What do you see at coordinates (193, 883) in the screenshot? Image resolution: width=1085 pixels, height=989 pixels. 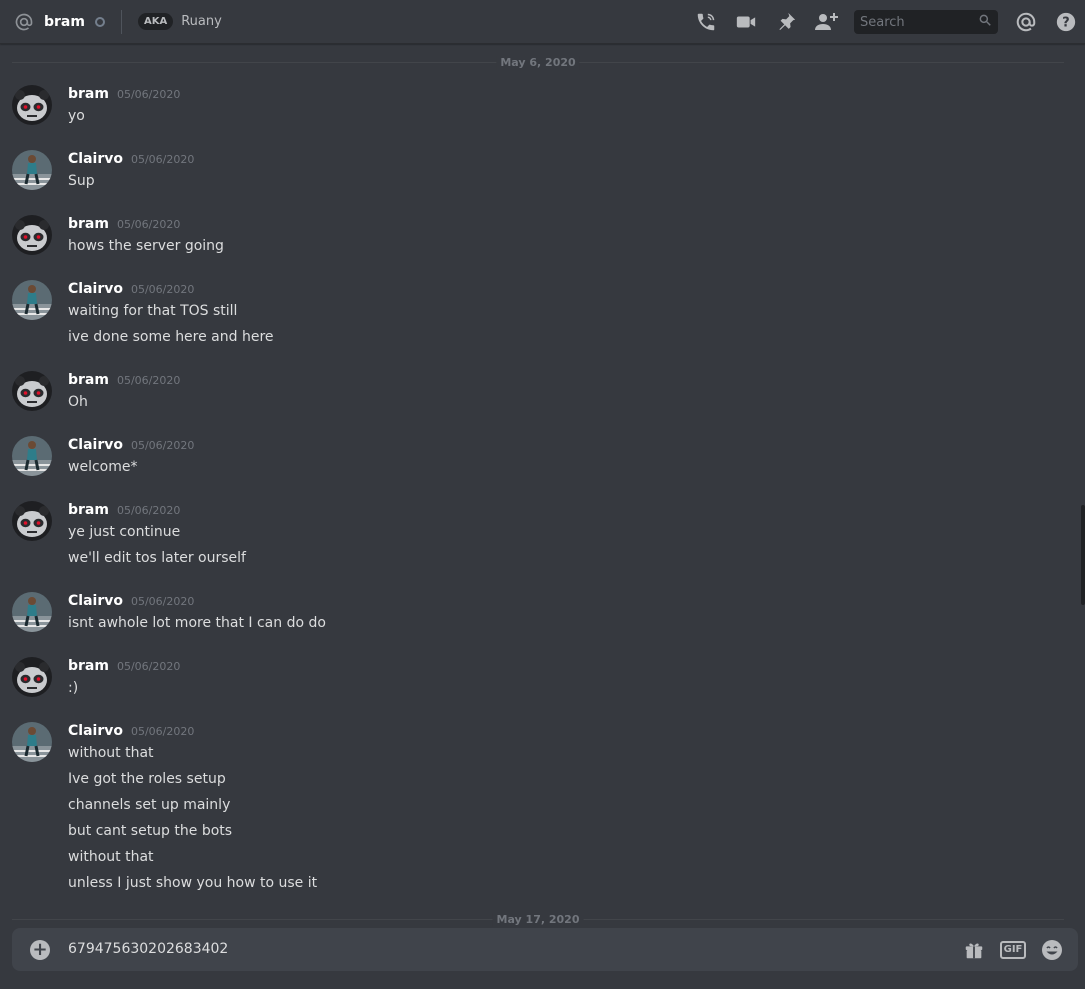 I see `message-text: unless I just show you how to use it` at bounding box center [193, 883].